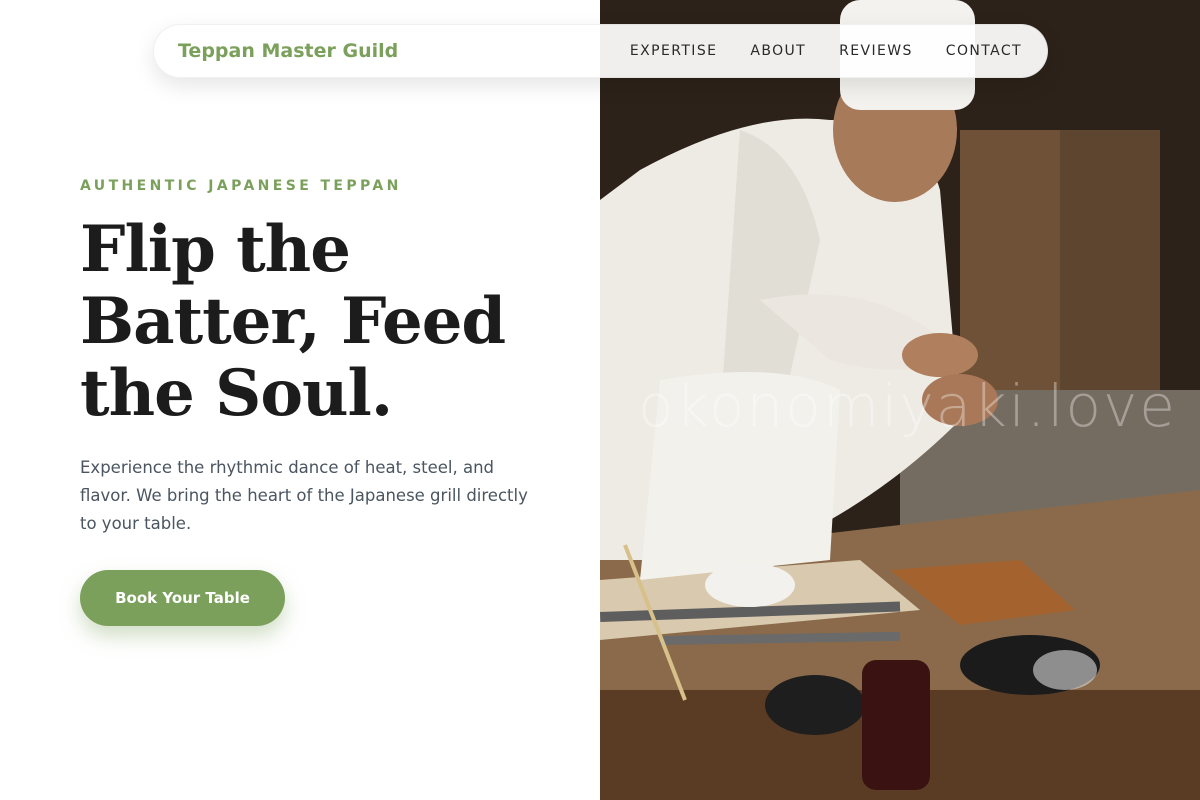 The image size is (1200, 800). Describe the element at coordinates (876, 51) in the screenshot. I see `nav-link-reviews: REVIEWS` at that location.